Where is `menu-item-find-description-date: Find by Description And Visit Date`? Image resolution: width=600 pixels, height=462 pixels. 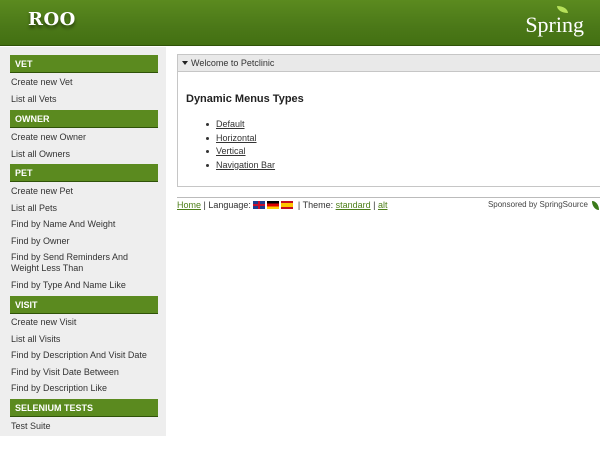
menu-item-find-description-date: Find by Description And Visit Date is located at coordinates (86, 355).